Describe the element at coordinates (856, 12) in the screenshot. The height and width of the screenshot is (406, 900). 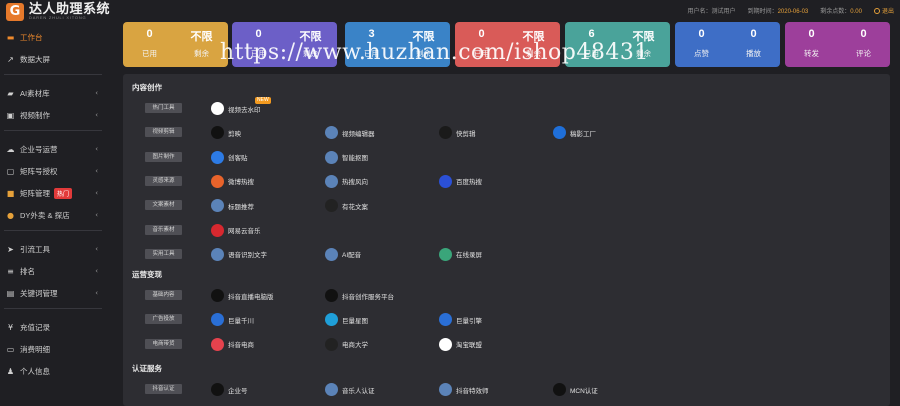
I see `points-value: 0.00` at that location.